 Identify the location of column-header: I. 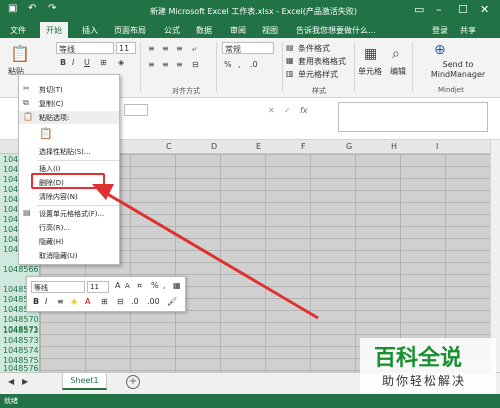
(437, 146).